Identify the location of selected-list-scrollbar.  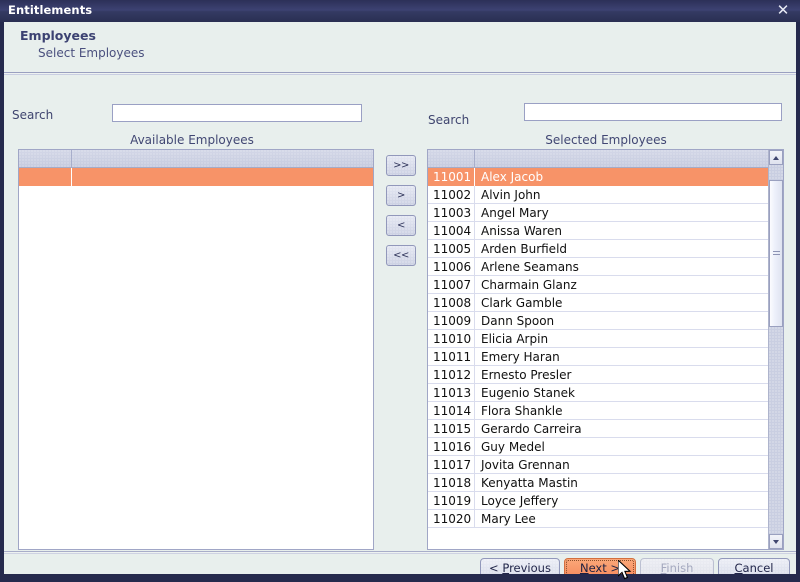
(775, 349).